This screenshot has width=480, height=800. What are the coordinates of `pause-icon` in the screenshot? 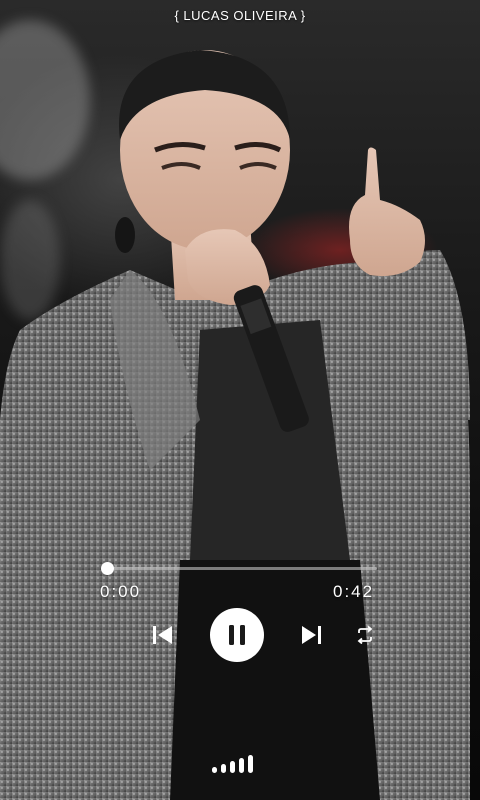 It's located at (237, 635).